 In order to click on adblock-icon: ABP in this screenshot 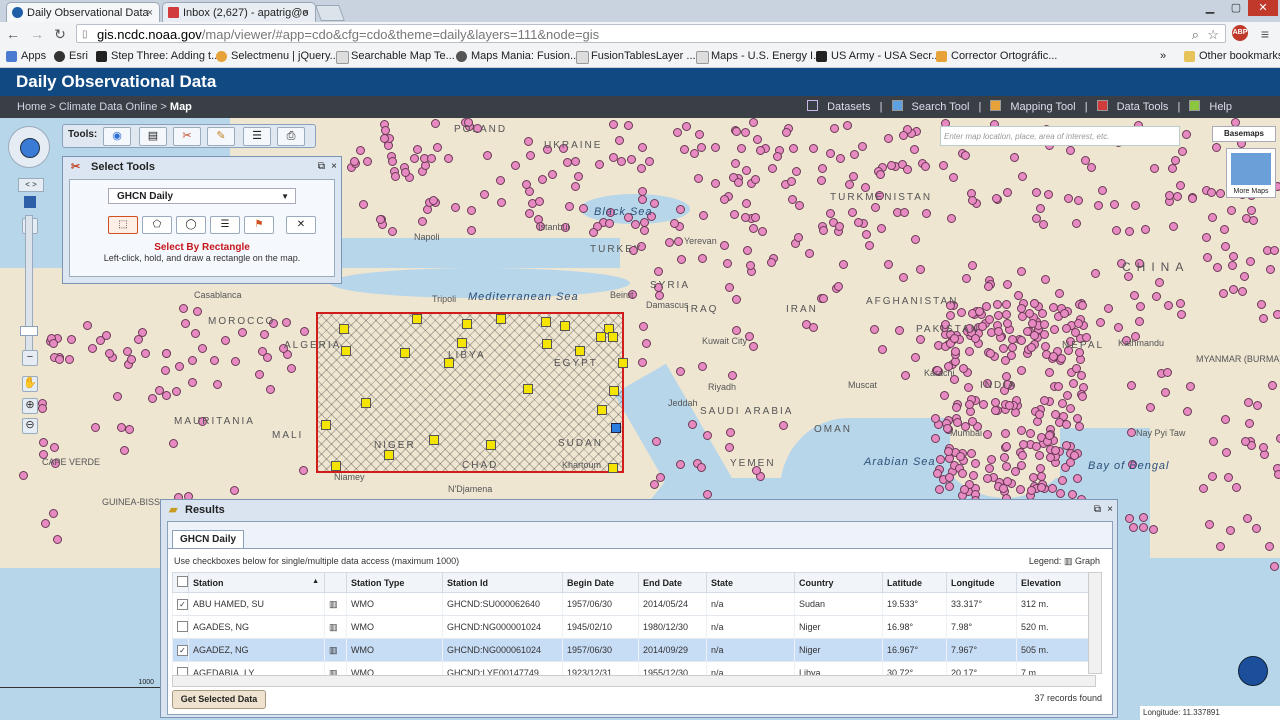, I will do `click(1240, 33)`.